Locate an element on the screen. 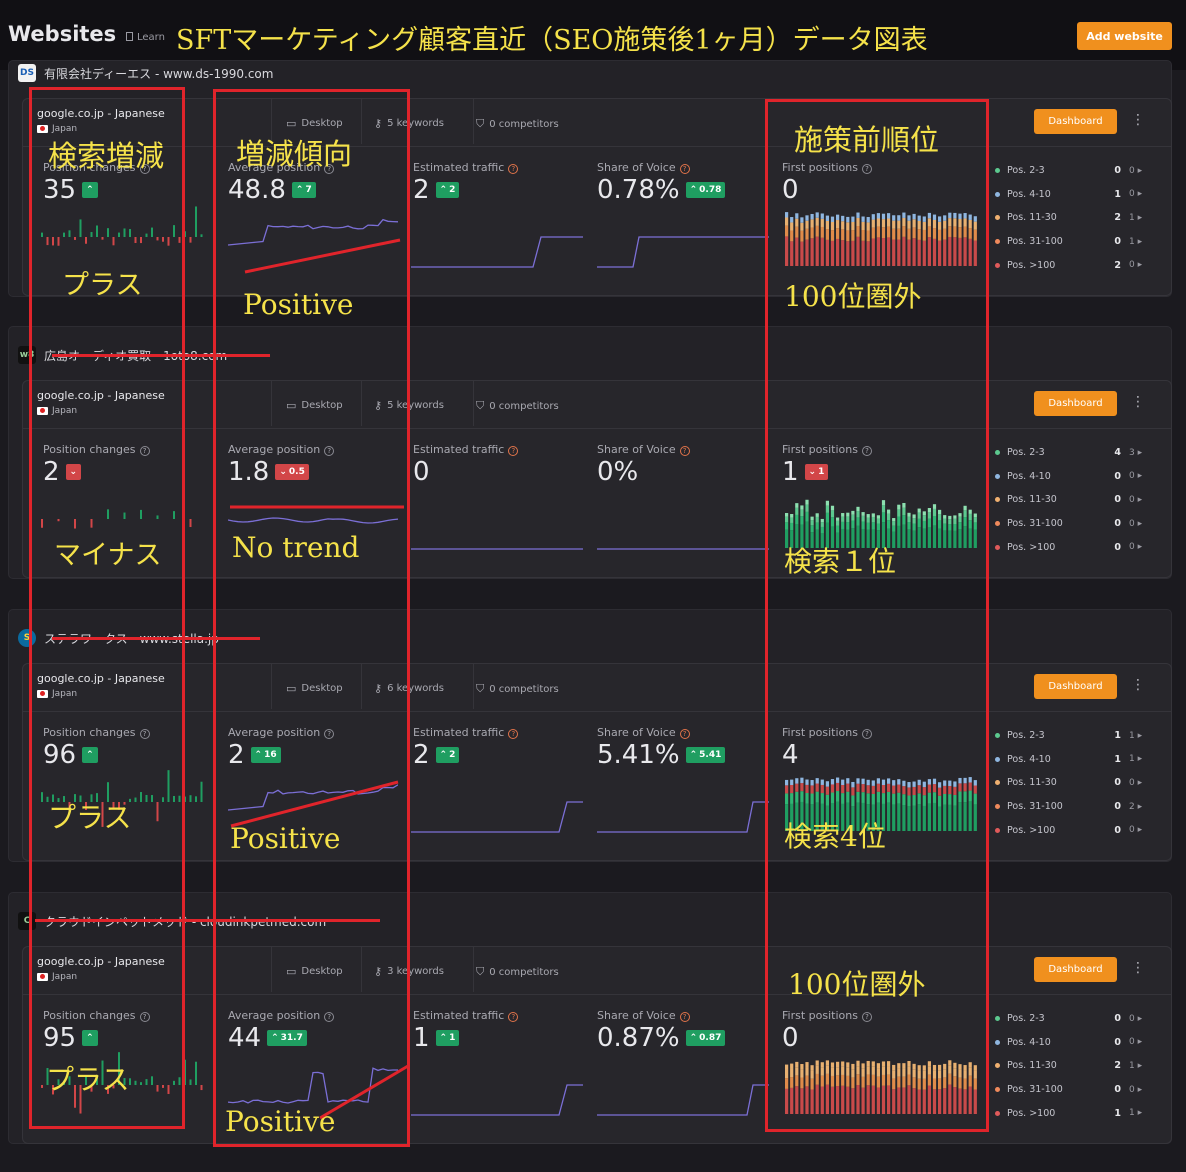 The width and height of the screenshot is (1186, 1172). distribution-row: Pos. 2-3 1 1 ▸ is located at coordinates (1083, 736).